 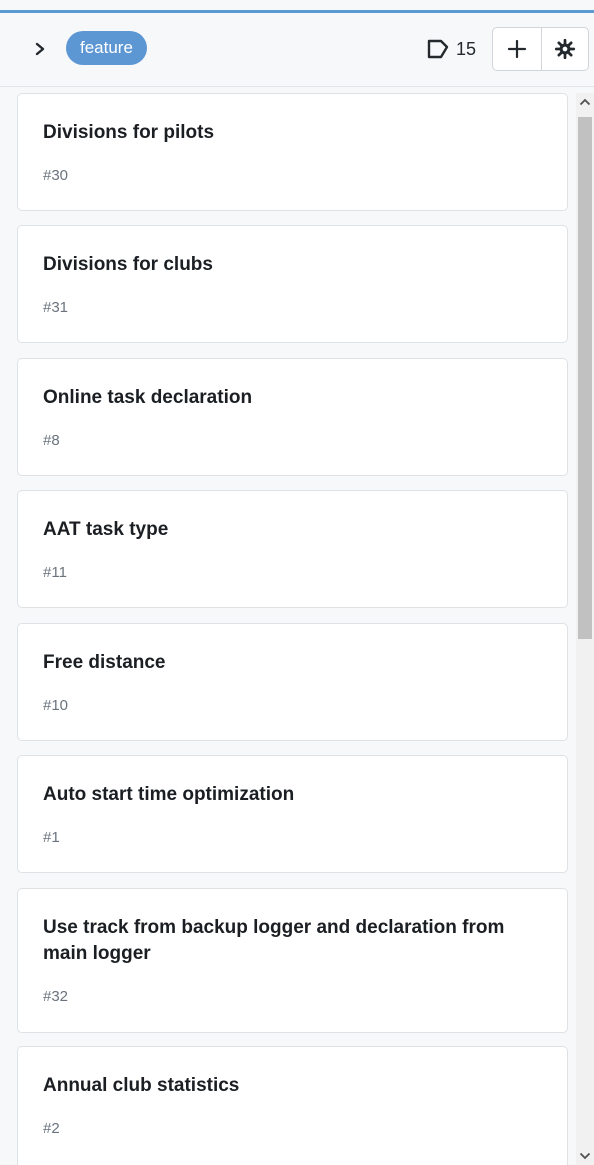 What do you see at coordinates (51, 440) in the screenshot?
I see `issue-card-number: #8` at bounding box center [51, 440].